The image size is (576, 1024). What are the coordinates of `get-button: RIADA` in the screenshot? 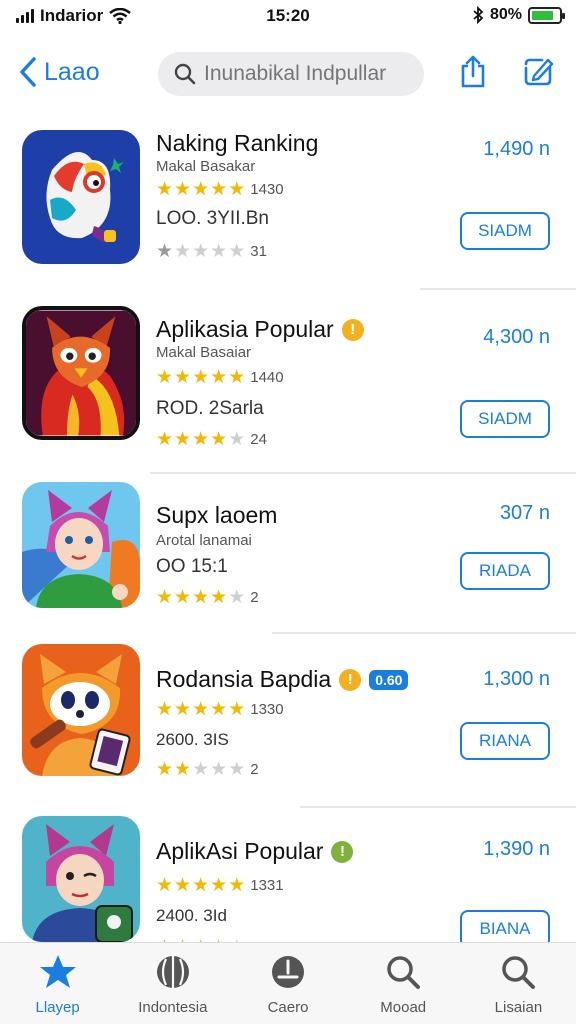 It's located at (505, 571).